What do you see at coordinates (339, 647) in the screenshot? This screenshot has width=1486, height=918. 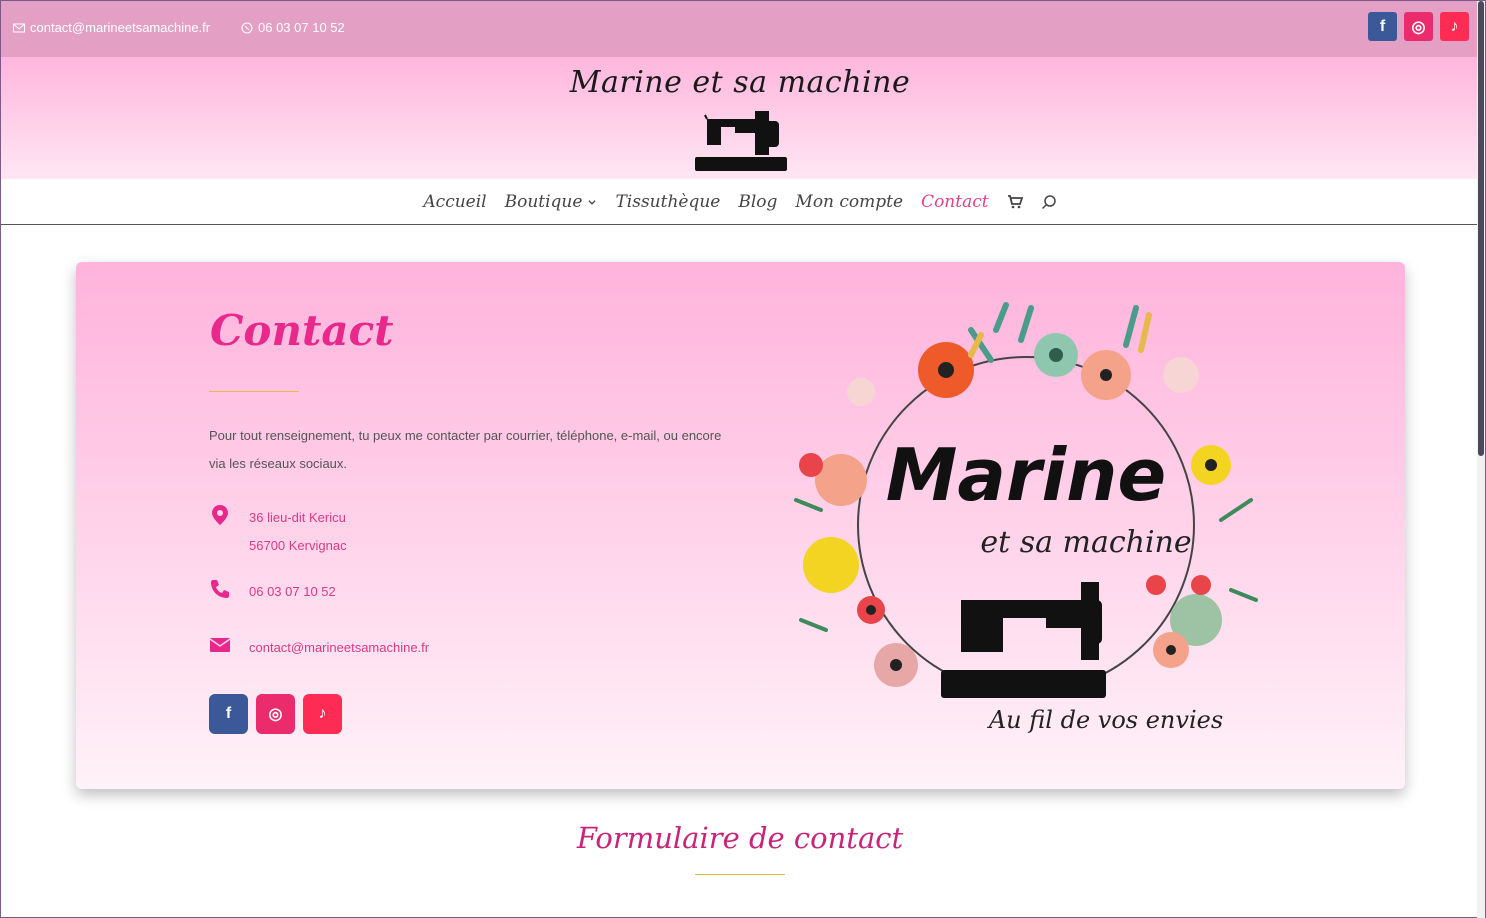 I see `email-text: contact@marineetsamachine.fr` at bounding box center [339, 647].